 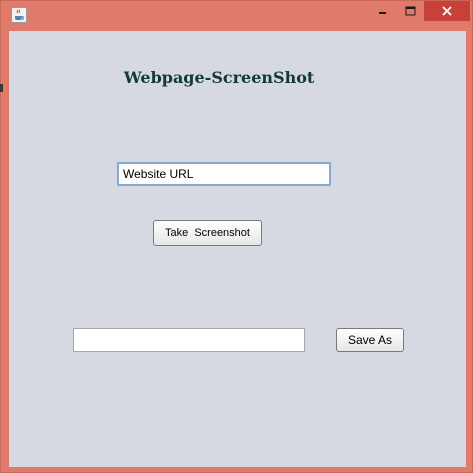 What do you see at coordinates (19, 15) in the screenshot?
I see `java-cup-icon` at bounding box center [19, 15].